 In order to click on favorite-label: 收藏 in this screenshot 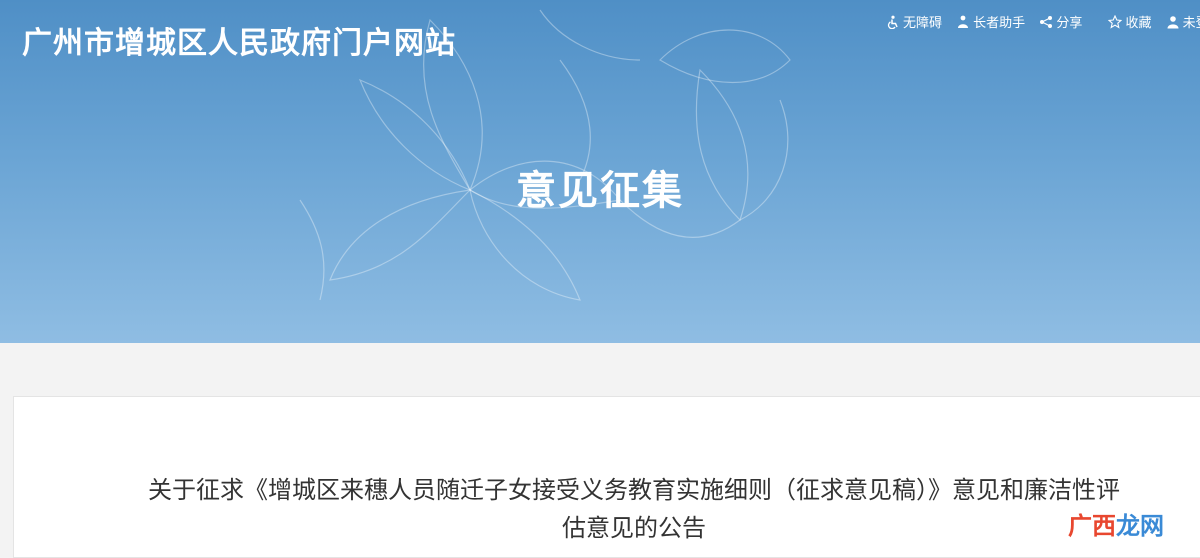, I will do `click(1138, 23)`.